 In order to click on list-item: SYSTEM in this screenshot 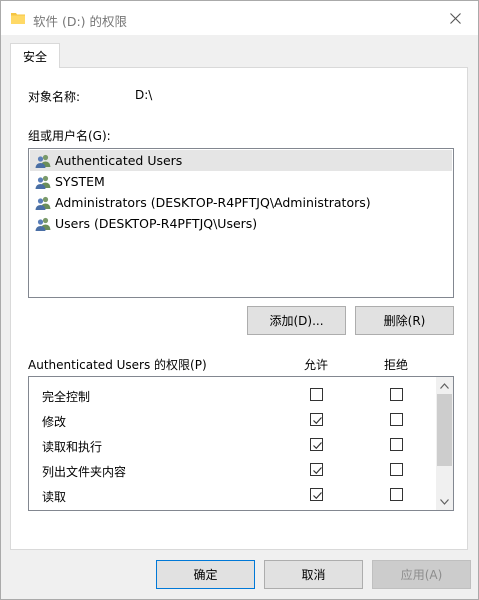, I will do `click(241, 181)`.